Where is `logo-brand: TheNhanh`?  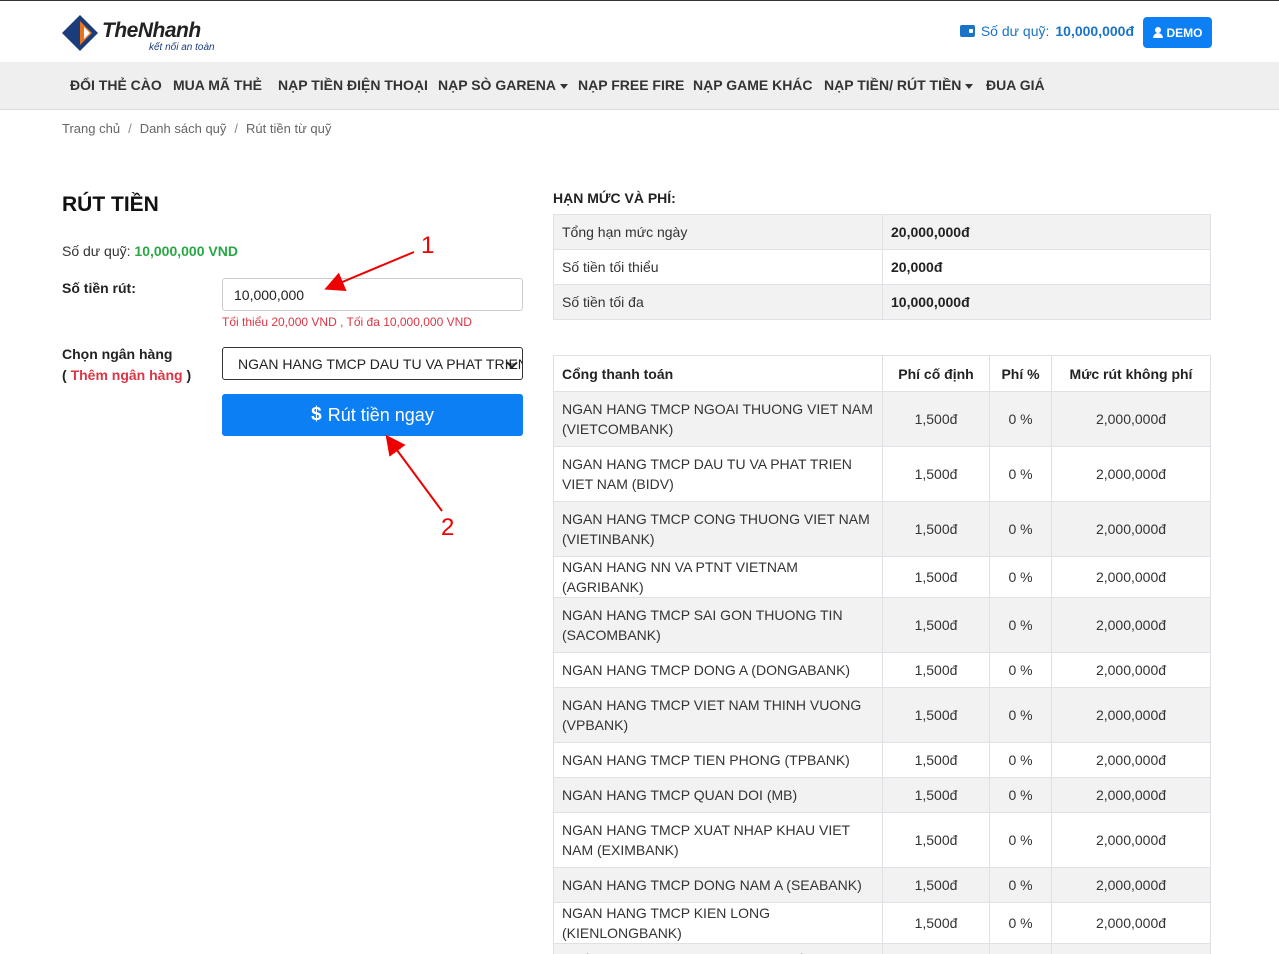
logo-brand: TheNhanh is located at coordinates (151, 30).